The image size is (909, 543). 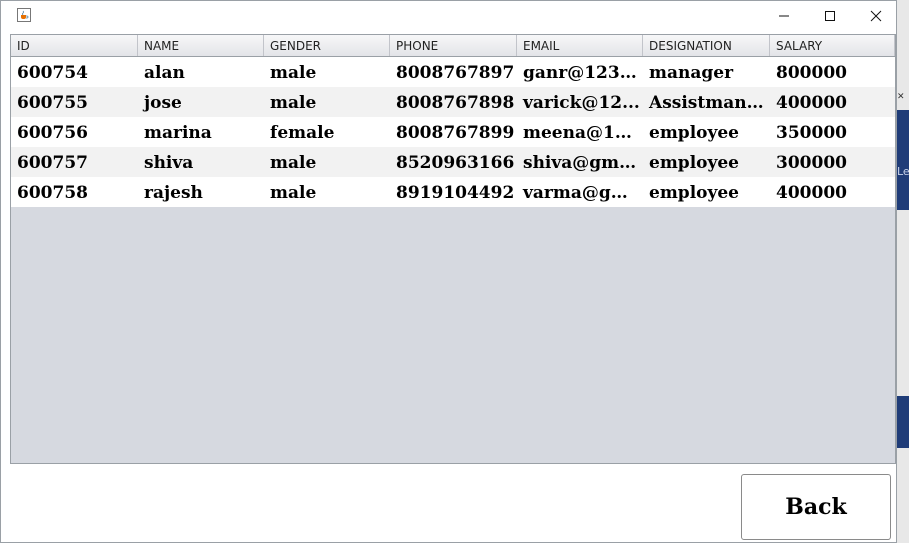 I want to click on cell-name: jose, so click(x=163, y=103).